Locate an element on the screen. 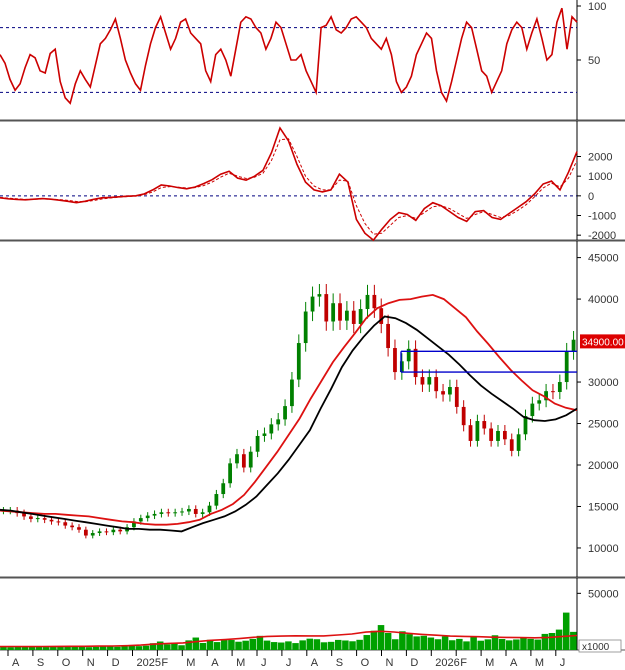 The height and width of the screenshot is (670, 625). price-tick-label: 15000 is located at coordinates (603, 507).